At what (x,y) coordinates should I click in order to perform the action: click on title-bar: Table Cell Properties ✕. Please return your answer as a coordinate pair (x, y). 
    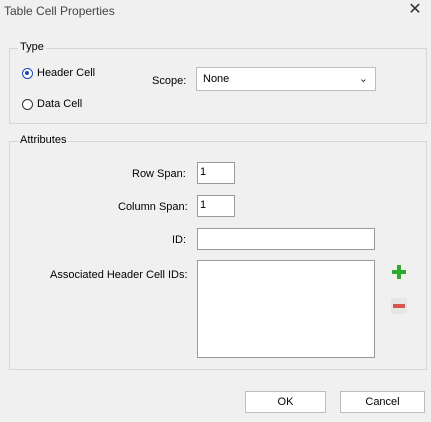
    Looking at the image, I should click on (215, 12).